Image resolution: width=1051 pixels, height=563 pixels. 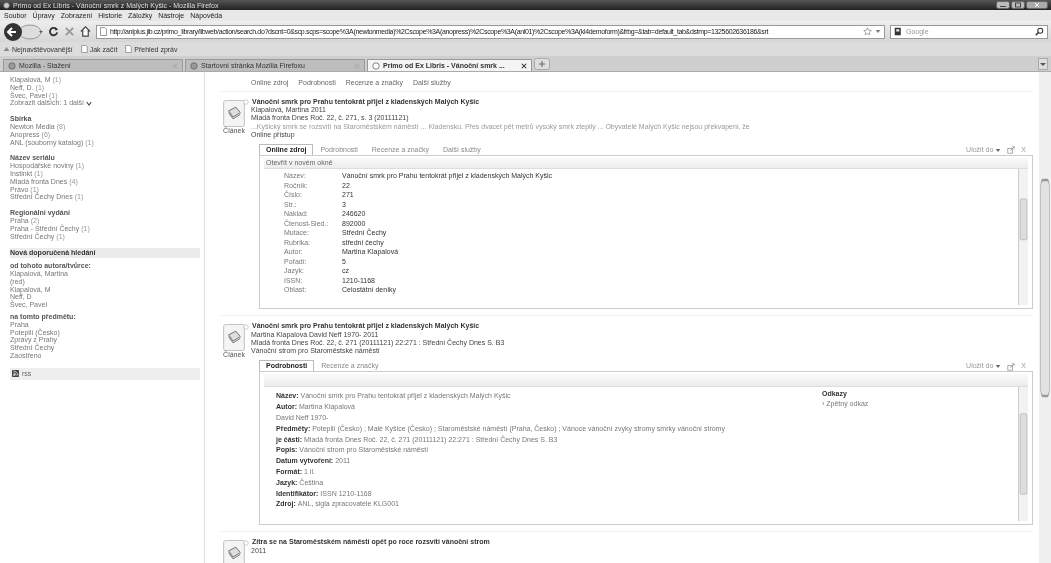 What do you see at coordinates (1018, 5) in the screenshot?
I see `maximize-icon` at bounding box center [1018, 5].